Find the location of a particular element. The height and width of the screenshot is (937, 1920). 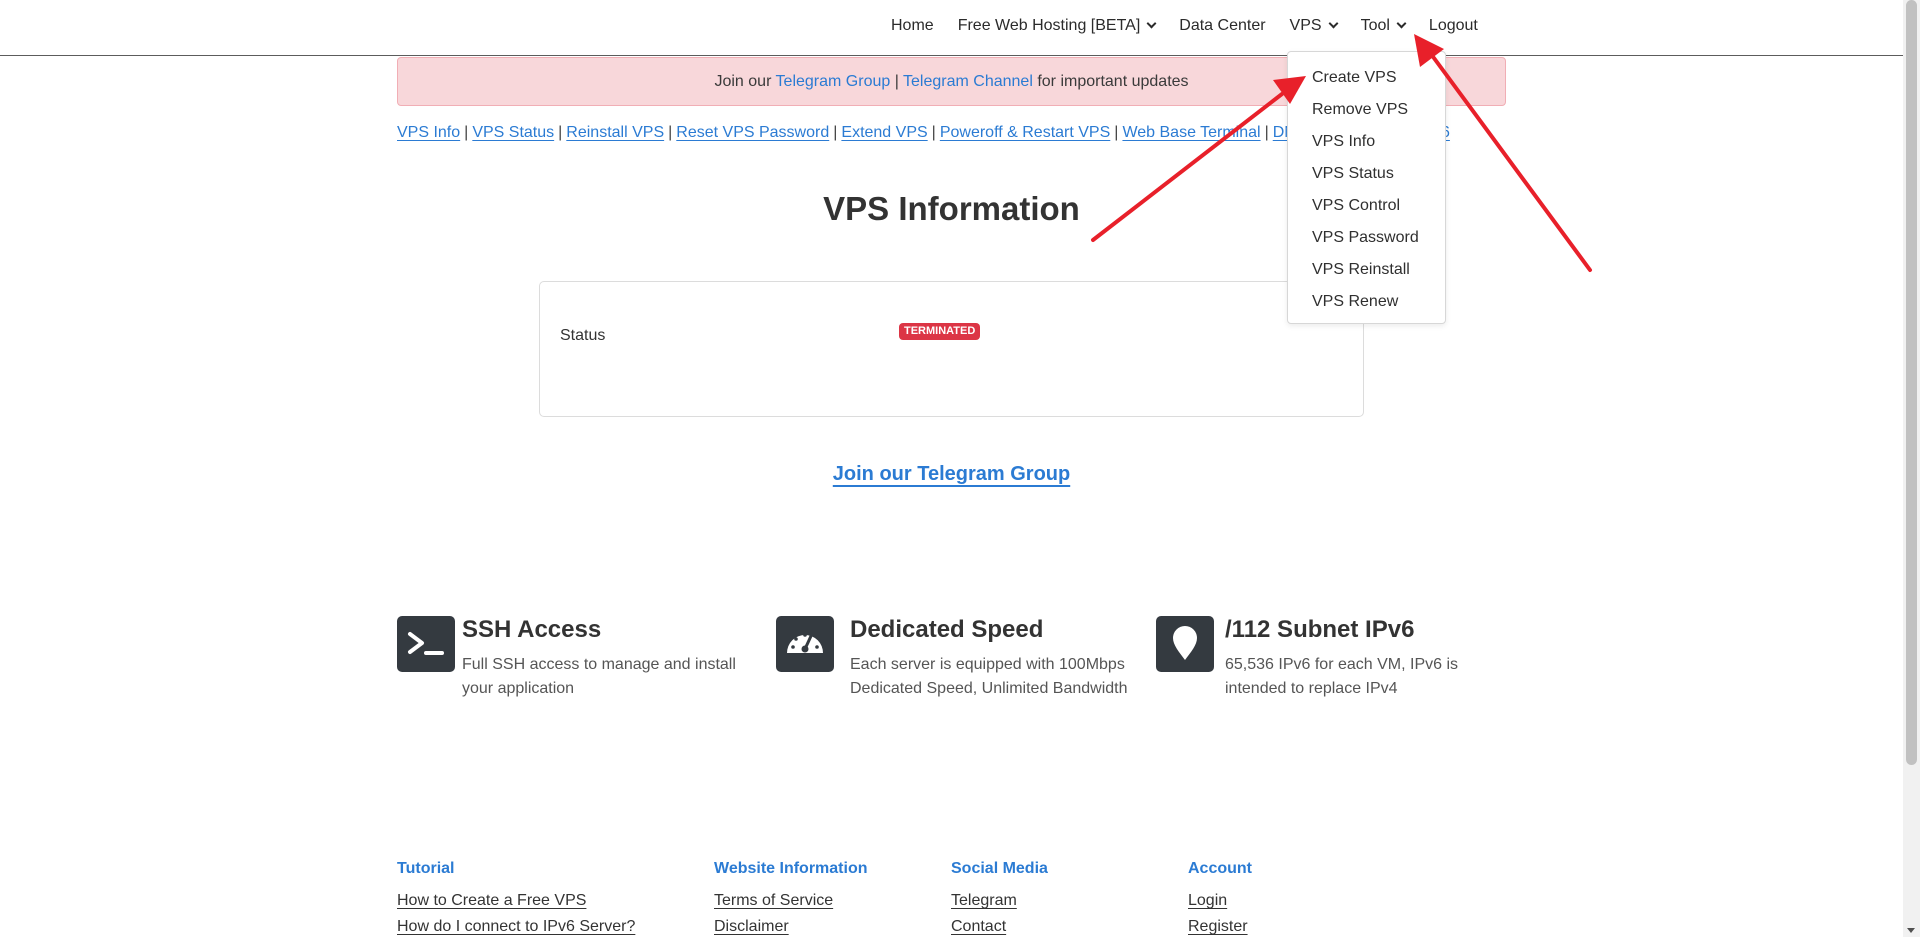

nav-vps: VPS is located at coordinates (1314, 26).